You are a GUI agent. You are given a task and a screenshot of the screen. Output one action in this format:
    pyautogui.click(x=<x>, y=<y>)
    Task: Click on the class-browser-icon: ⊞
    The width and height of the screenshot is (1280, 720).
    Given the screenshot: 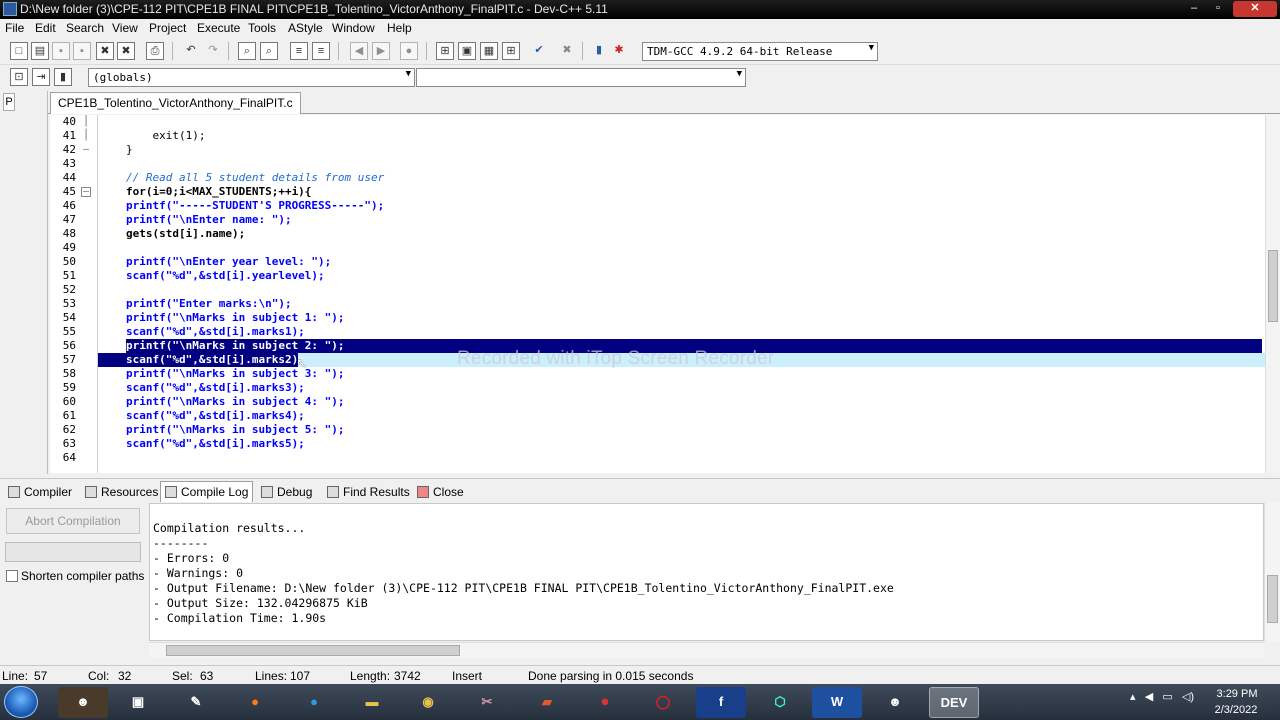 What is the action you would take?
    pyautogui.click(x=511, y=51)
    